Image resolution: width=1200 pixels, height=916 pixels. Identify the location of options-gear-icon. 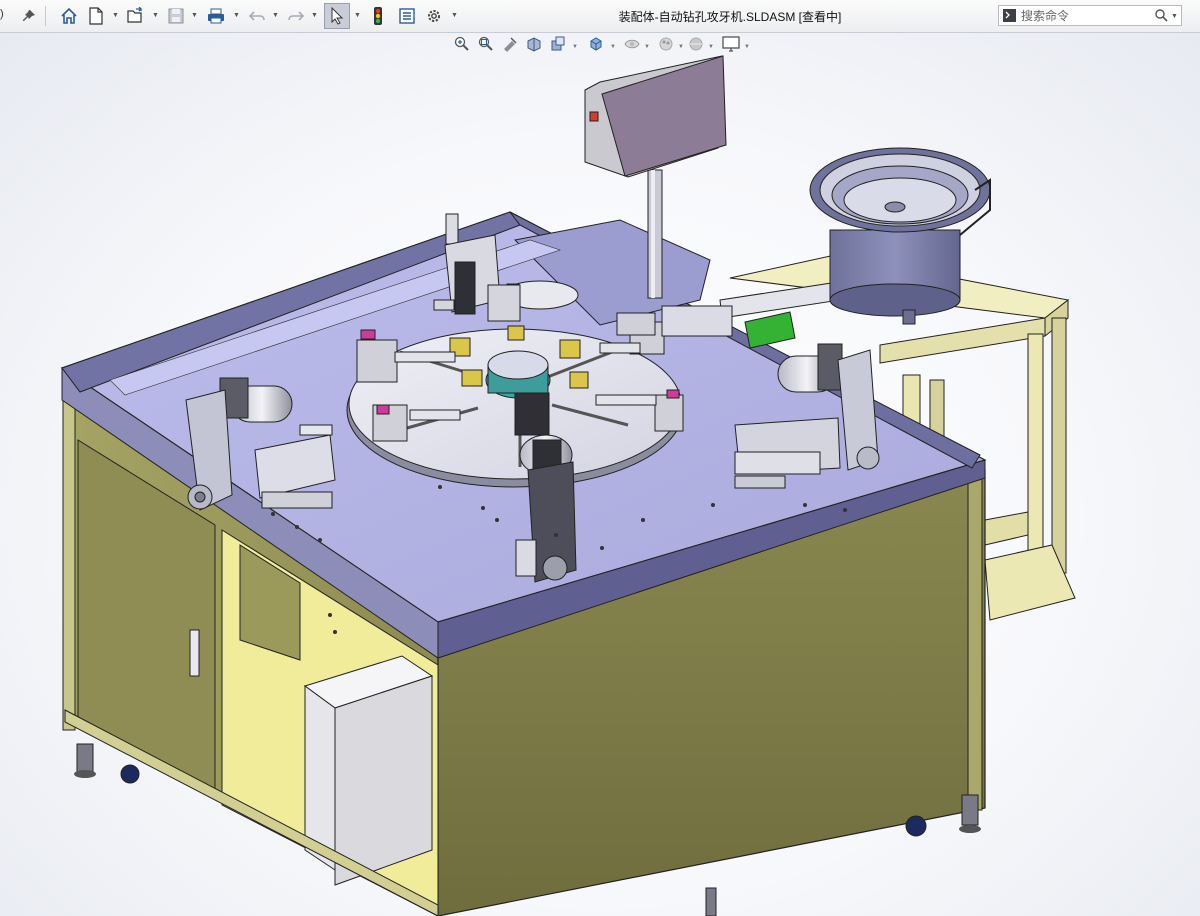
(434, 16).